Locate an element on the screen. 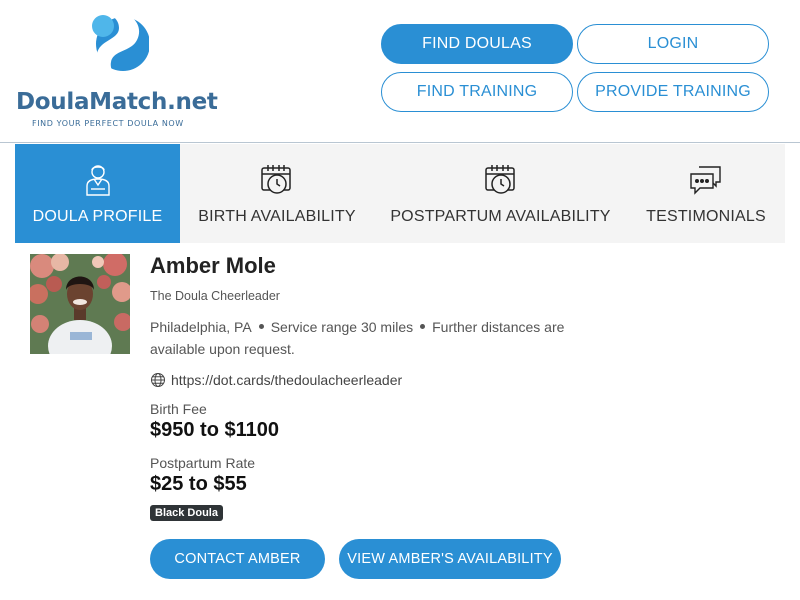  birth-fee-label: Birth Fee is located at coordinates (178, 409).